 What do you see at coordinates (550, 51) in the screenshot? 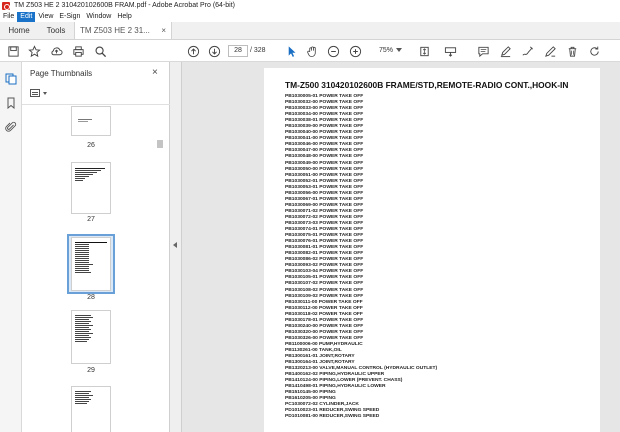
I see `sign-icon` at bounding box center [550, 51].